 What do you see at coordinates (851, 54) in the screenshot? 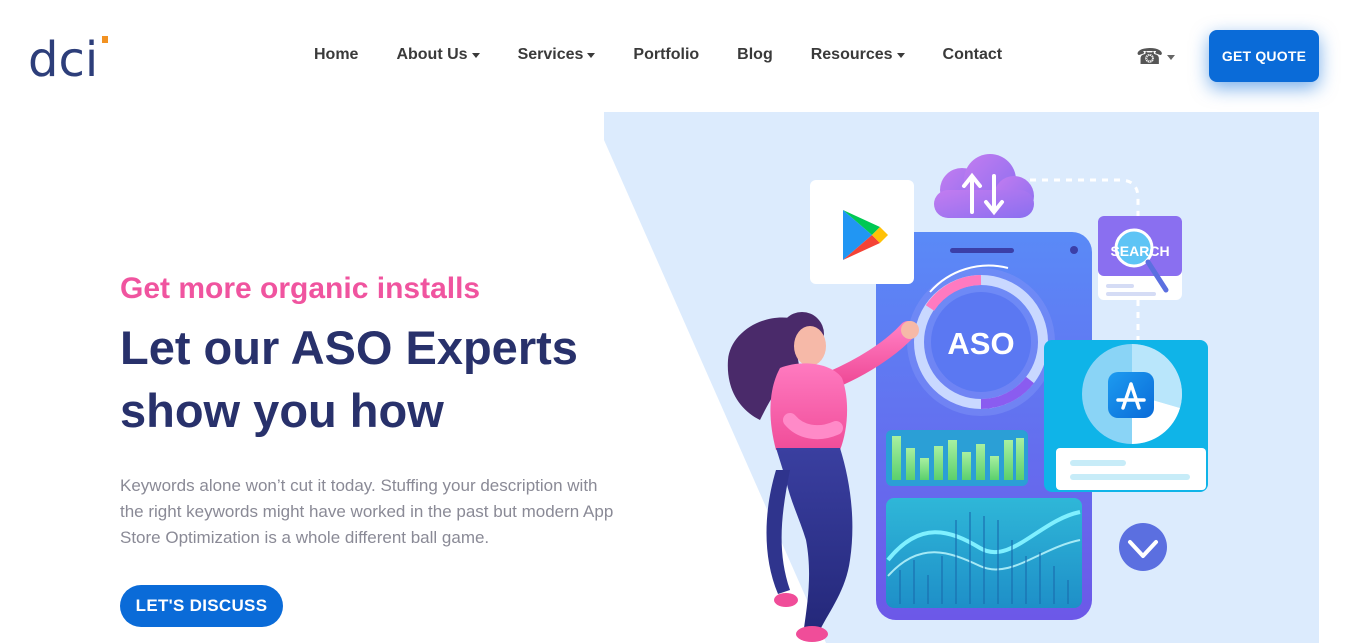
I see `nav-label: Resources` at bounding box center [851, 54].